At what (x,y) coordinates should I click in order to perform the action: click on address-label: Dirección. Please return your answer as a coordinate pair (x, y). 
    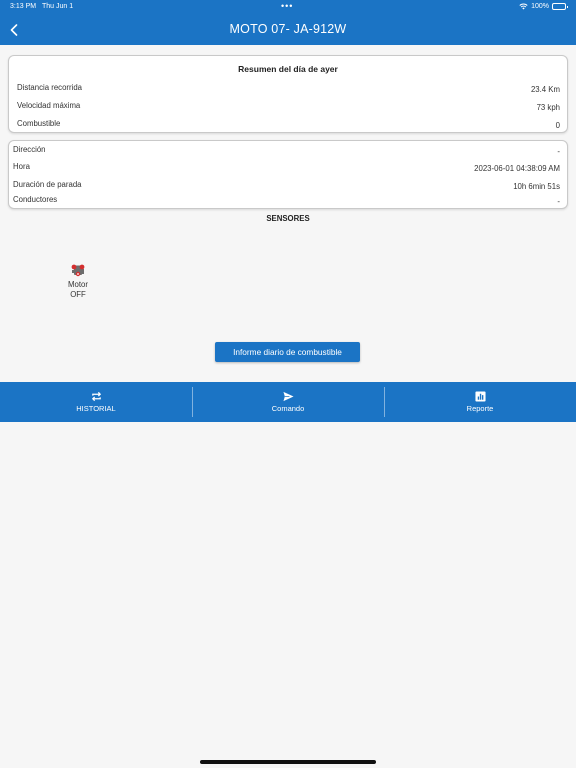
    Looking at the image, I should click on (29, 149).